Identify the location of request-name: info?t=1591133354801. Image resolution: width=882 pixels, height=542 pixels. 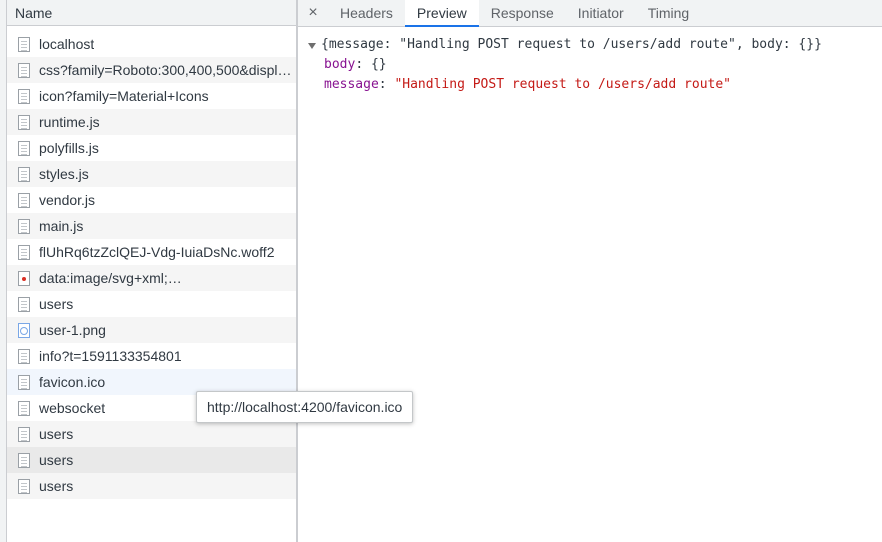
(110, 356).